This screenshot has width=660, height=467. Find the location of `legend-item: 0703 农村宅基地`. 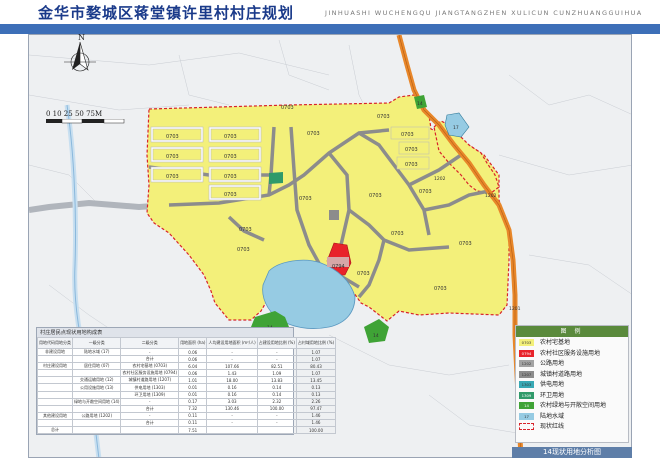

legend-item: 0703 农村宅基地 is located at coordinates (572, 342).